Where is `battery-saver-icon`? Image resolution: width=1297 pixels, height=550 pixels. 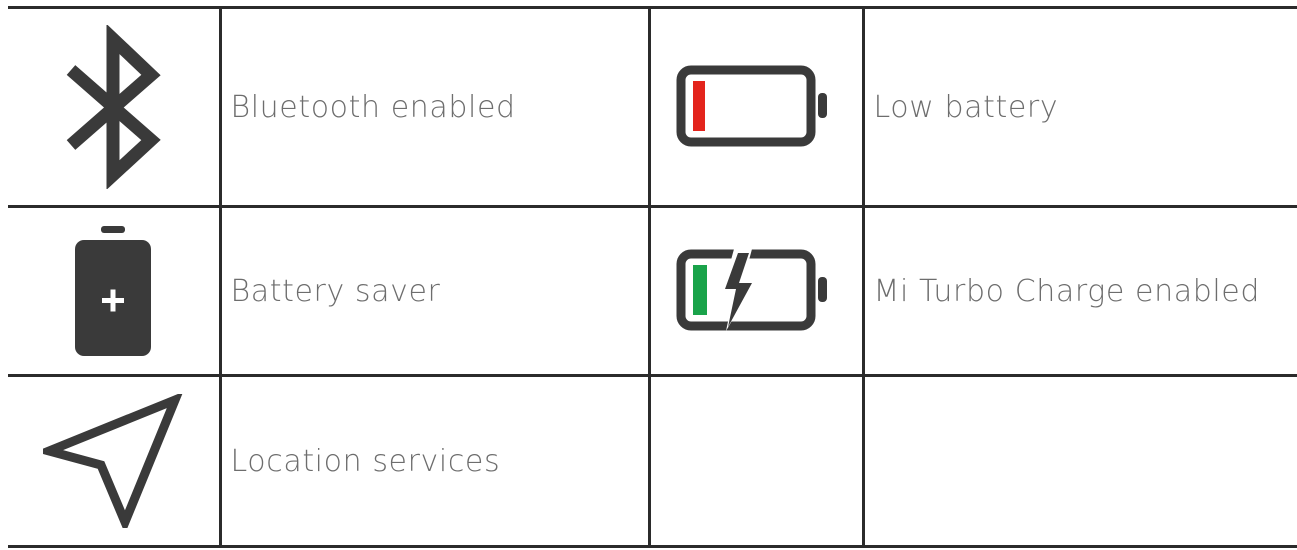 battery-saver-icon is located at coordinates (113, 291).